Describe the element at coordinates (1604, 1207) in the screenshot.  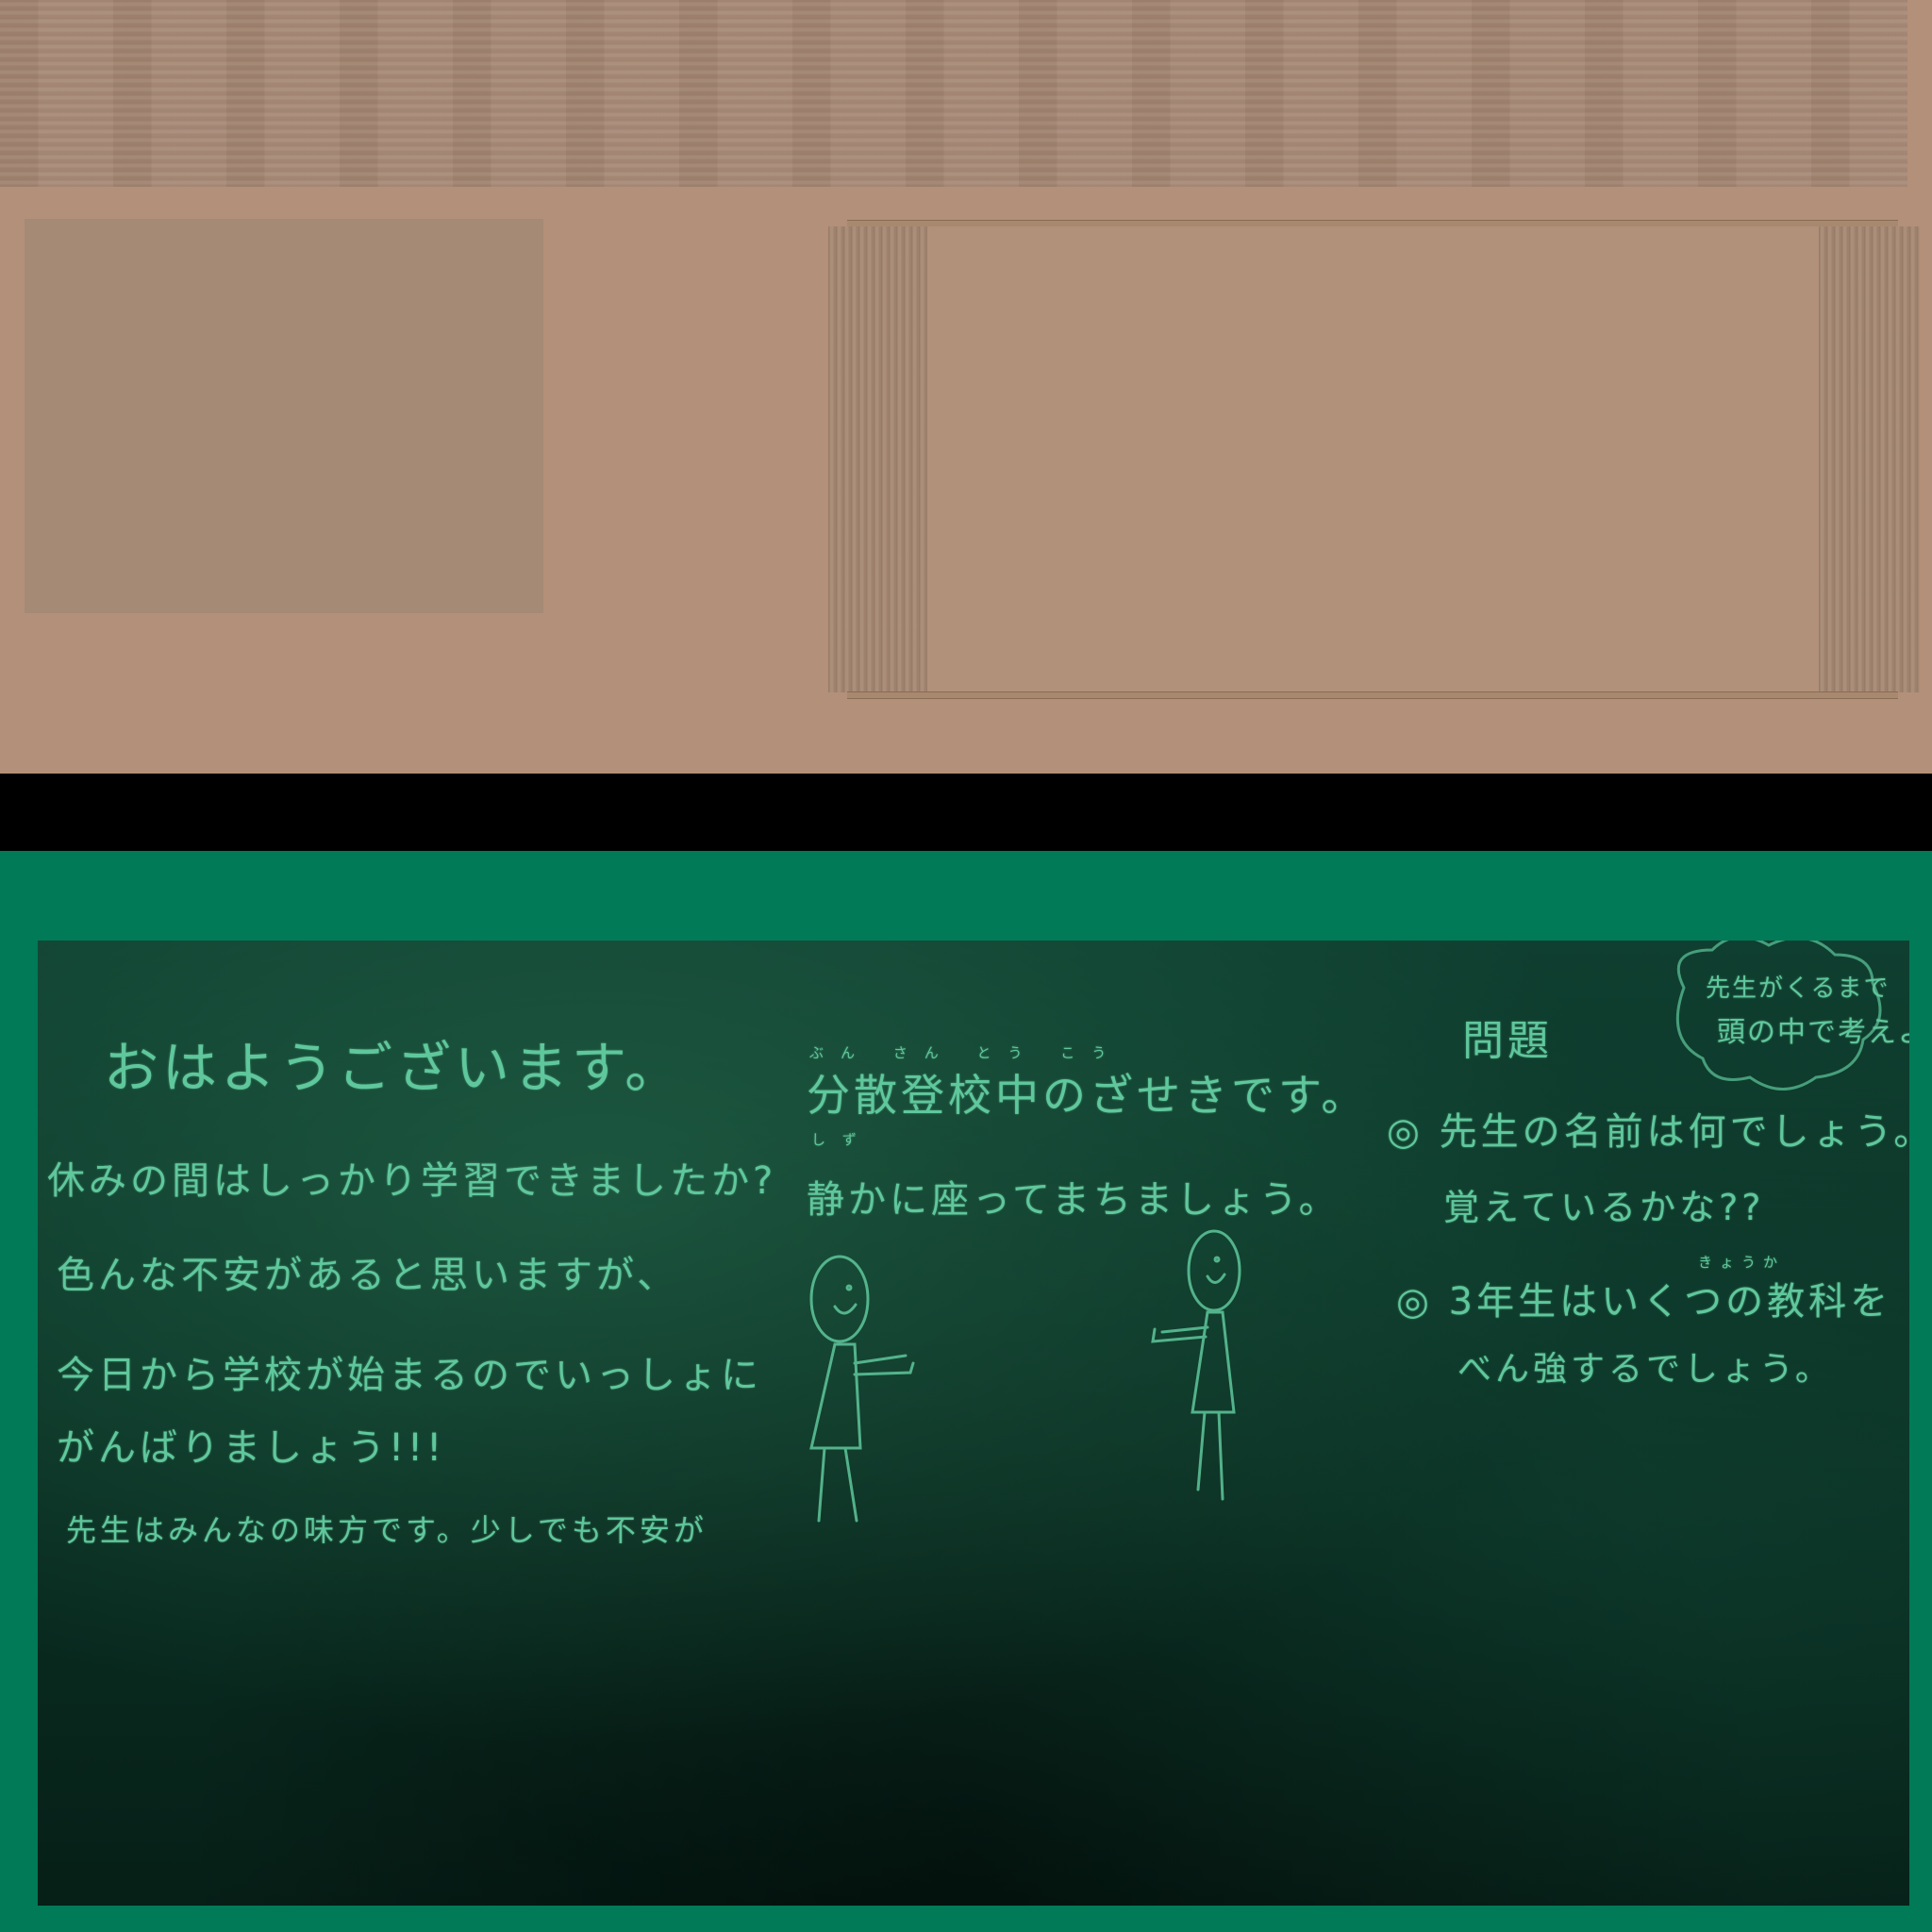
I see `question-1-line-2: 覚えているかな??` at that location.